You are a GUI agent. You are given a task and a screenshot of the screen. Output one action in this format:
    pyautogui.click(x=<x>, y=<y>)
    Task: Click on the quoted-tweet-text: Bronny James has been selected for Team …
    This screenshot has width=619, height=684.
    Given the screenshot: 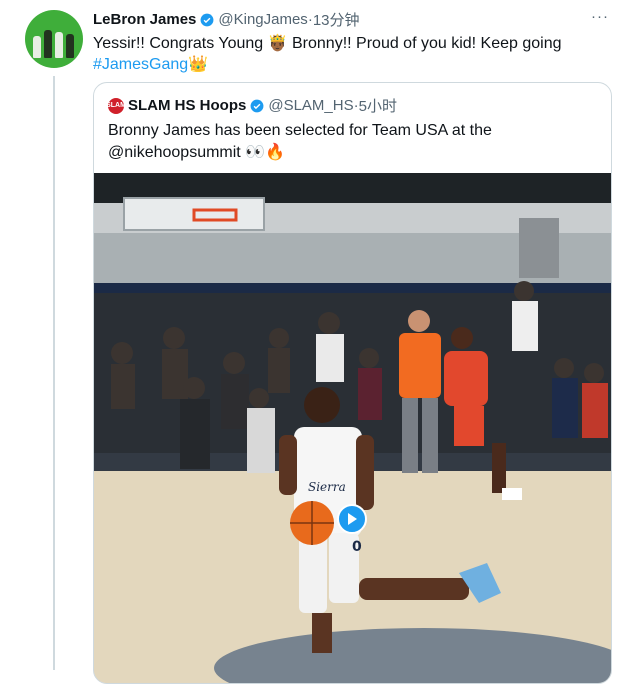 What is the action you would take?
    pyautogui.click(x=343, y=142)
    